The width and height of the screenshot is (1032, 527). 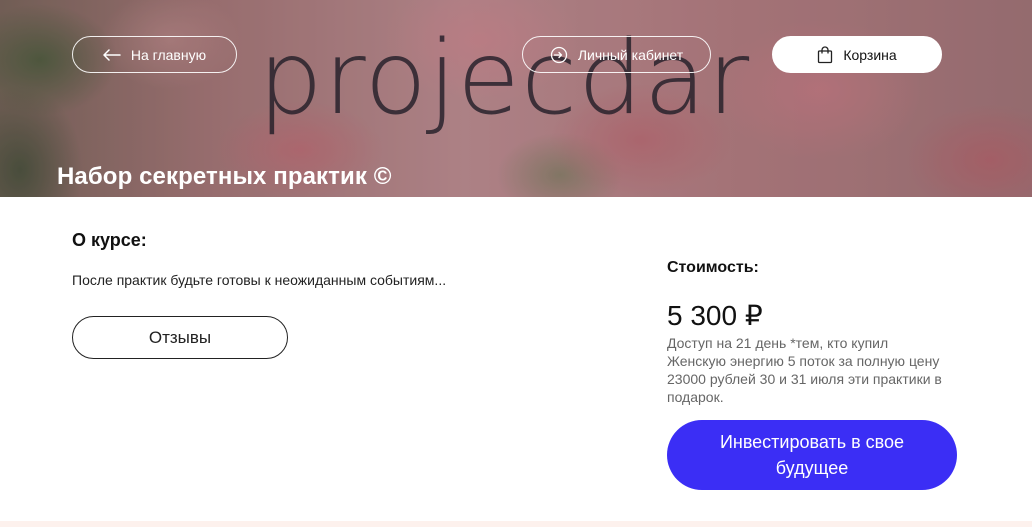 I want to click on cart-label: Корзина, so click(x=870, y=54).